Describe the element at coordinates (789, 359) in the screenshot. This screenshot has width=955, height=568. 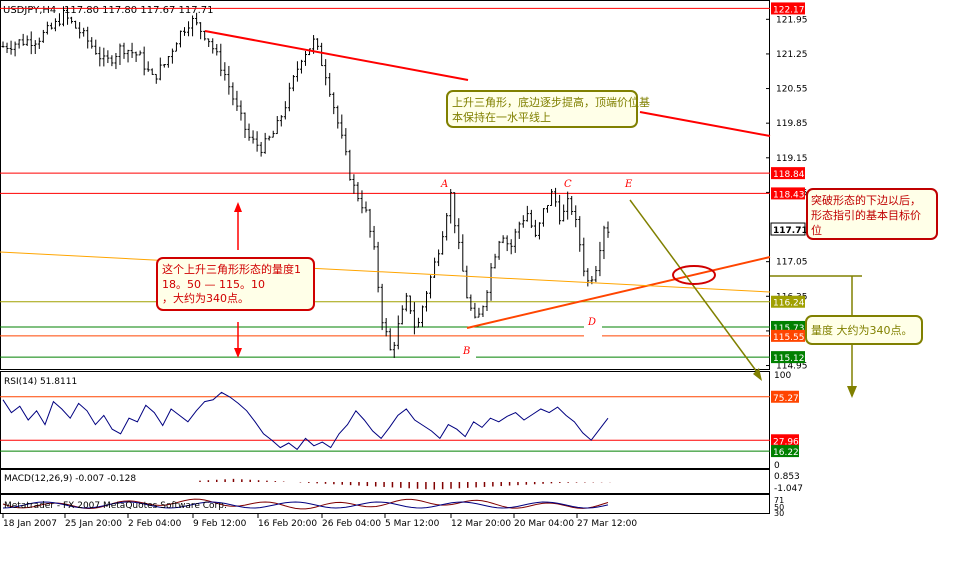
I see `level-tag-label: 115.12` at that location.